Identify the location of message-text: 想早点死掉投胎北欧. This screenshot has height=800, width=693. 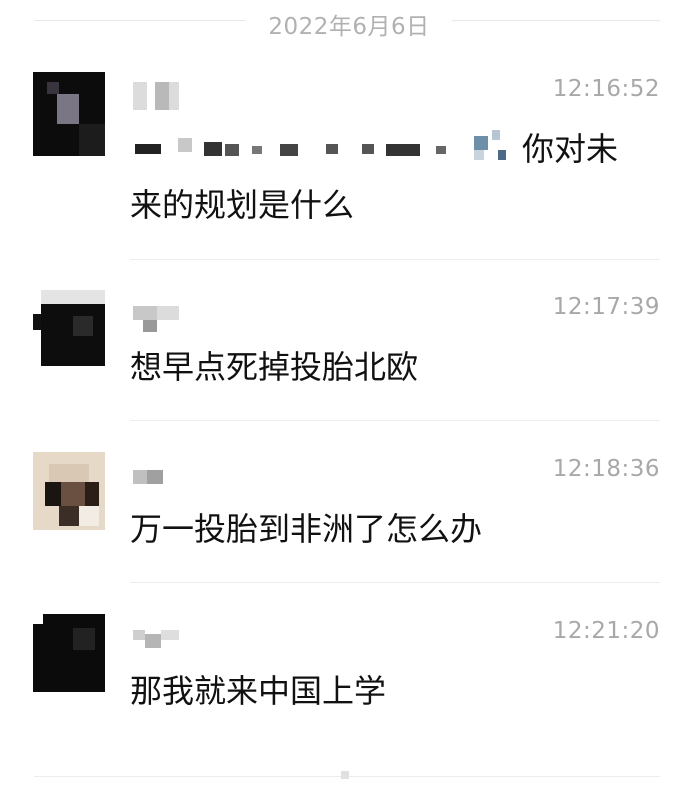
(390, 367).